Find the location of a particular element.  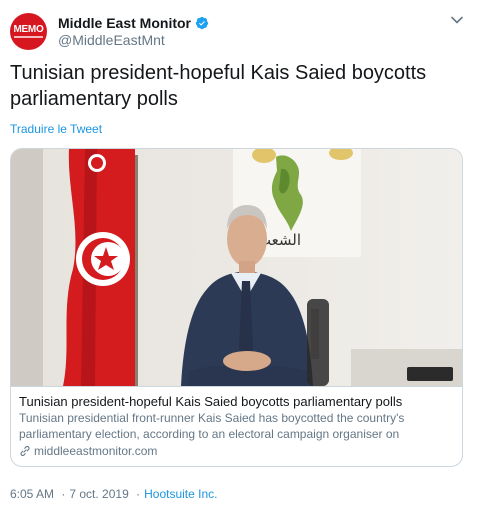

avatar-logo-text: MEMO is located at coordinates (28, 29).